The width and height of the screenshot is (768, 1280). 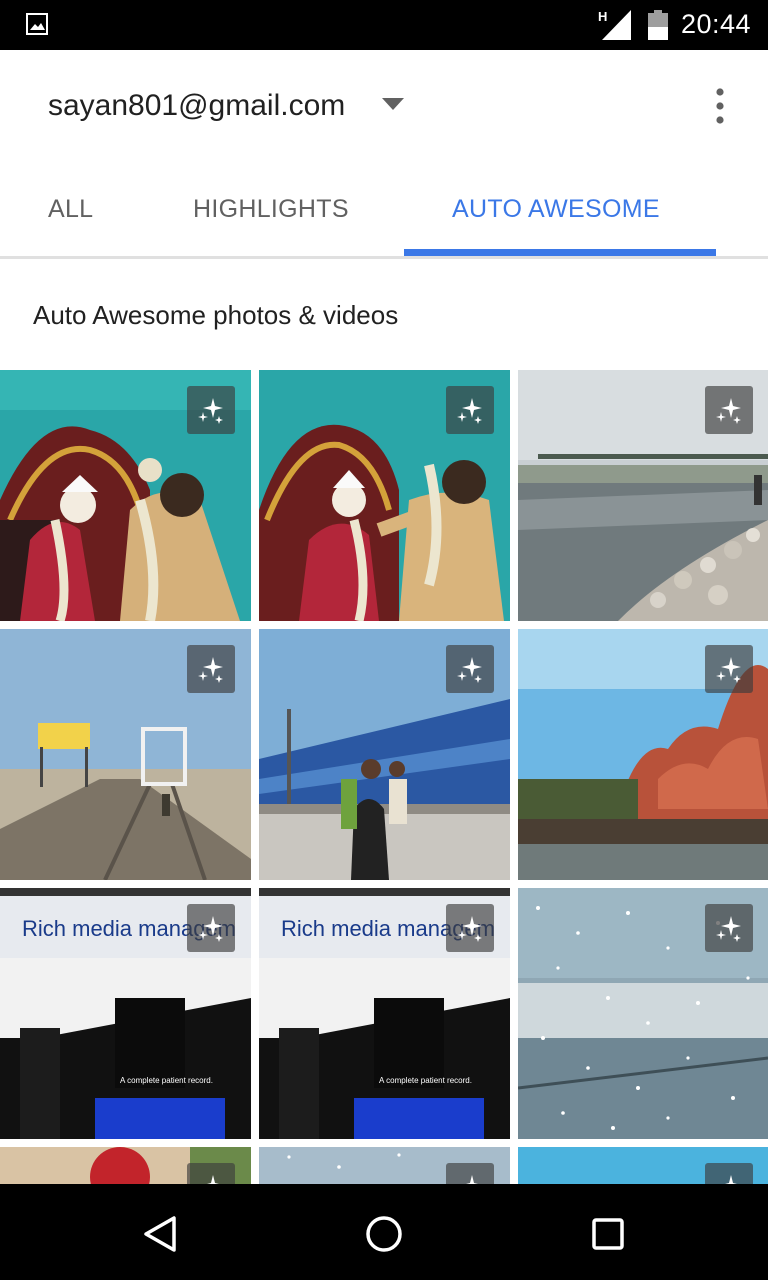 I want to click on tab-highlights: HIGHLIGHTS, so click(x=271, y=209).